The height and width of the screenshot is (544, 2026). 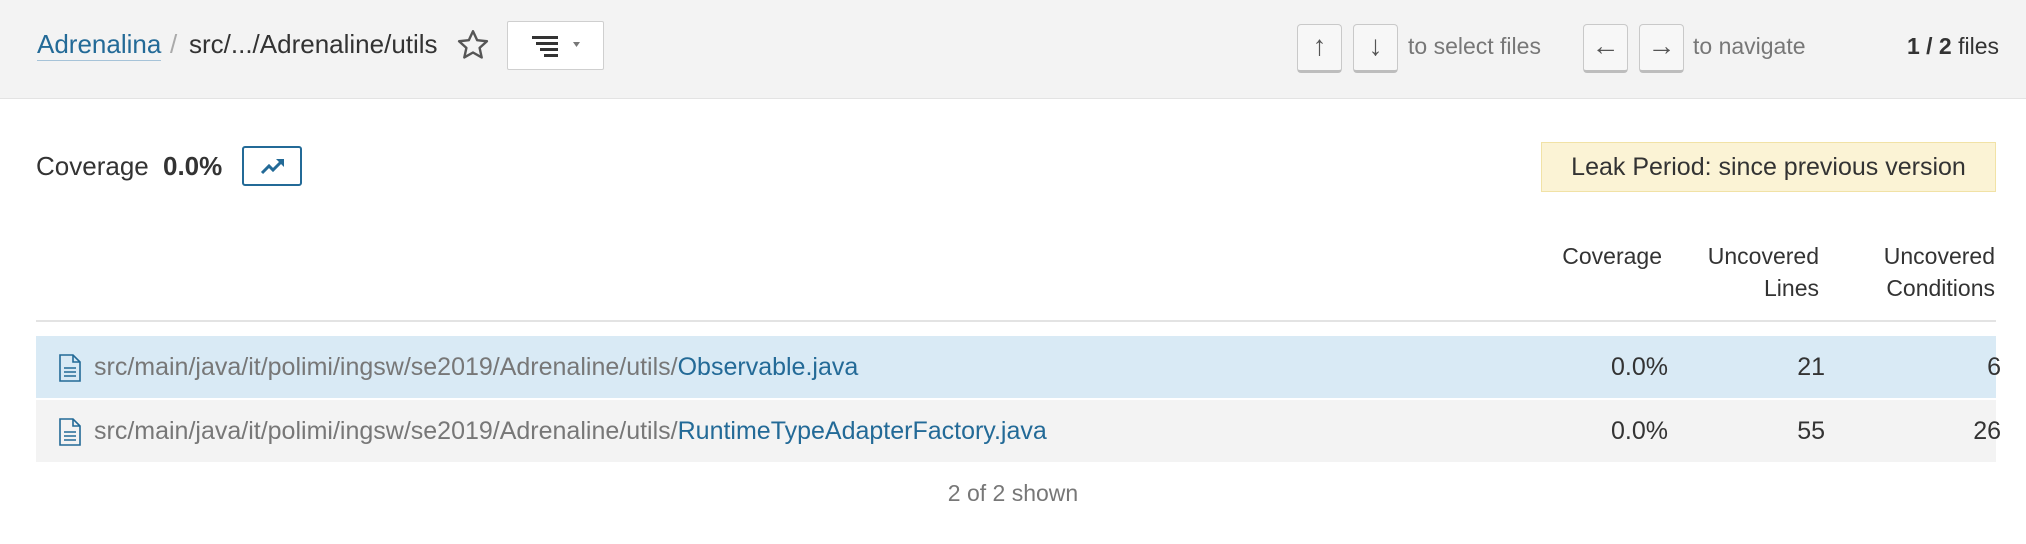 What do you see at coordinates (1994, 367) in the screenshot?
I see `cell-uncovered-conditions: 6` at bounding box center [1994, 367].